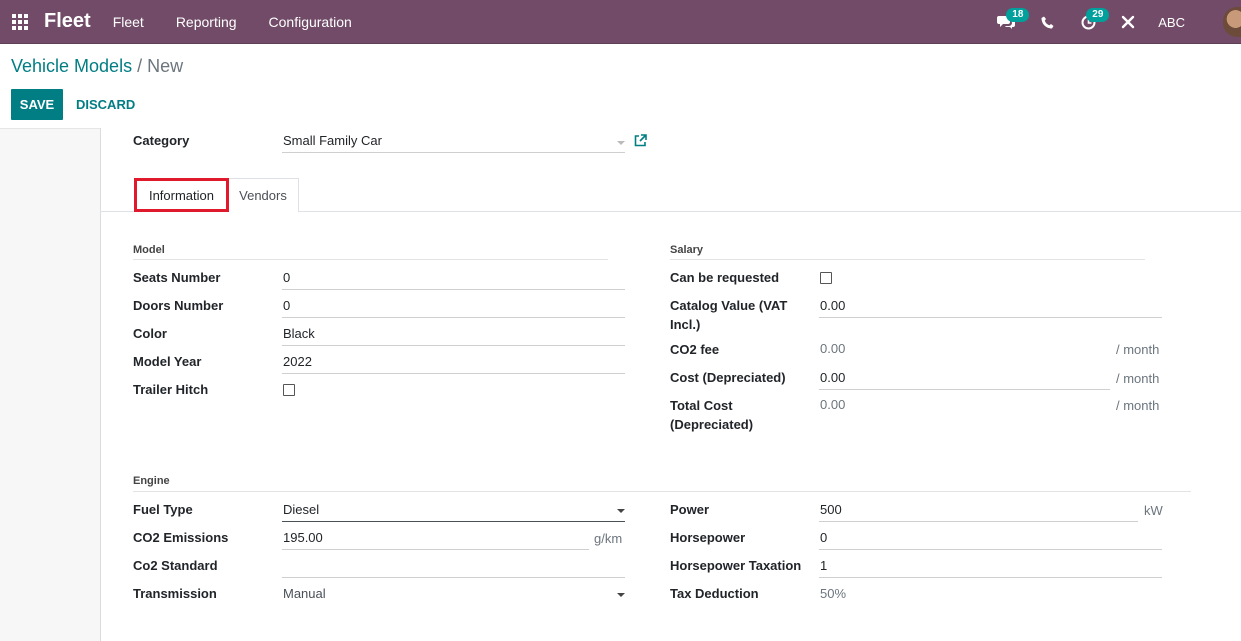 The width and height of the screenshot is (1241, 641). What do you see at coordinates (990, 539) in the screenshot?
I see `horsepower-field: 0` at bounding box center [990, 539].